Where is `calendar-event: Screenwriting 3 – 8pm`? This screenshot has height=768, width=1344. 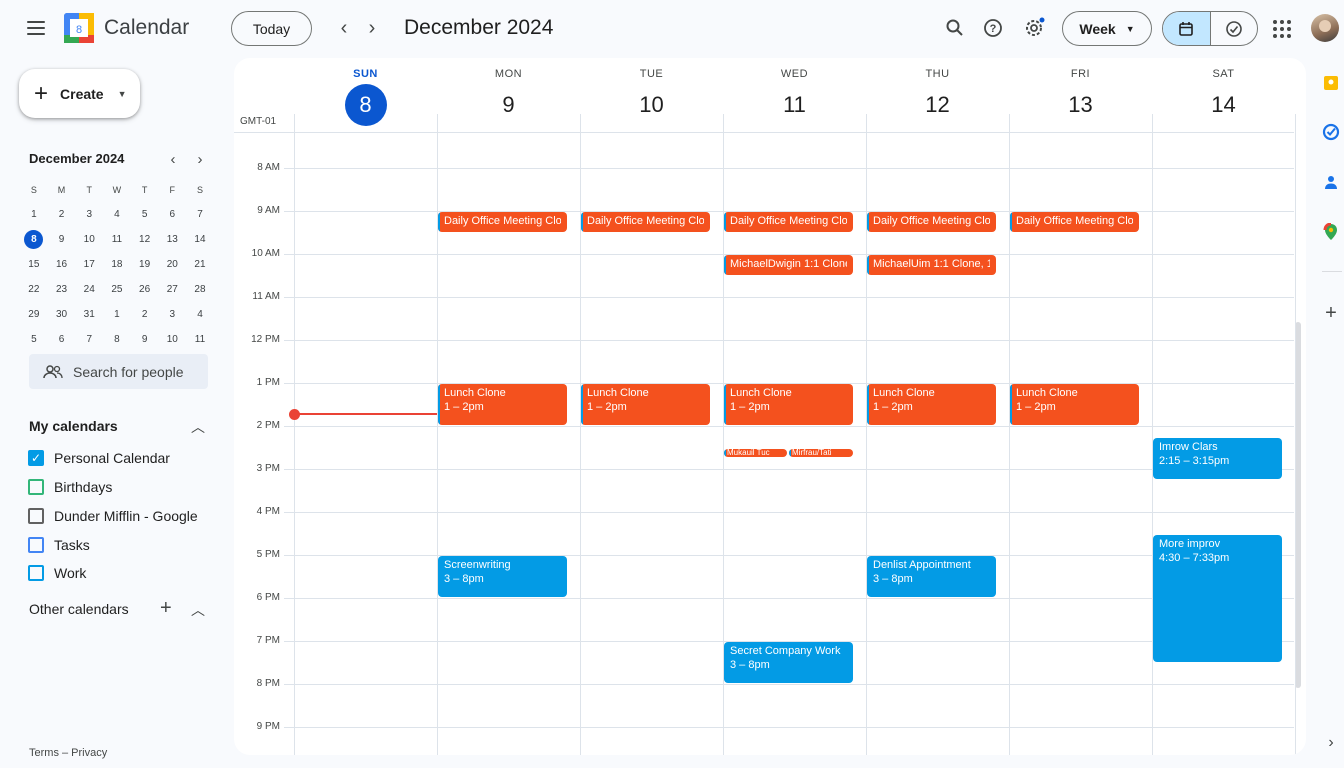 calendar-event: Screenwriting 3 – 8pm is located at coordinates (502, 576).